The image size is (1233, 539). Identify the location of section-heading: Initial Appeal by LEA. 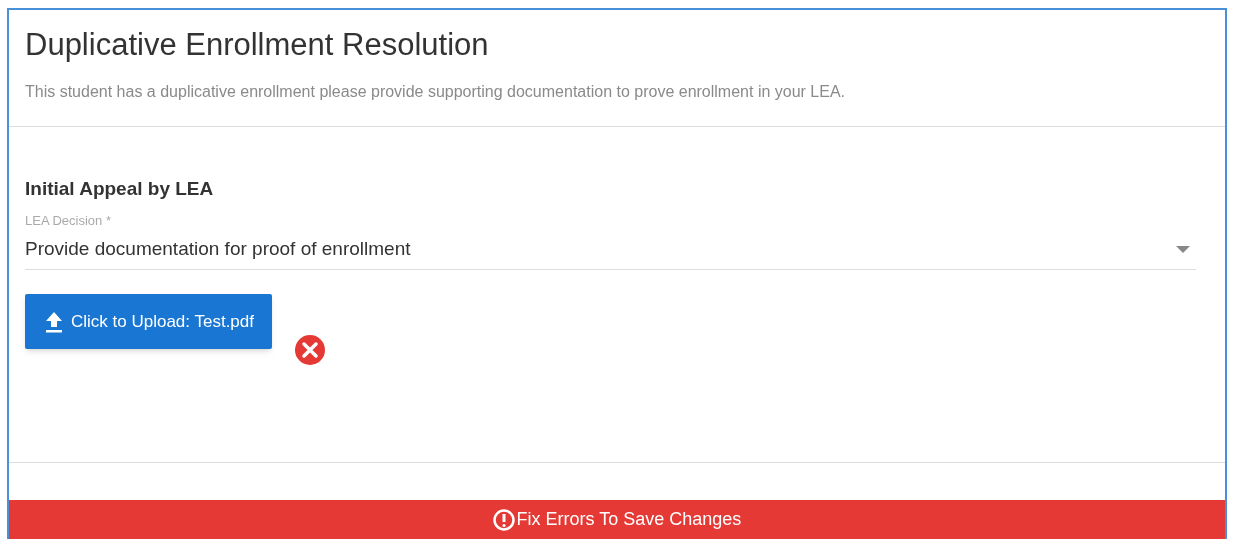
(120, 189).